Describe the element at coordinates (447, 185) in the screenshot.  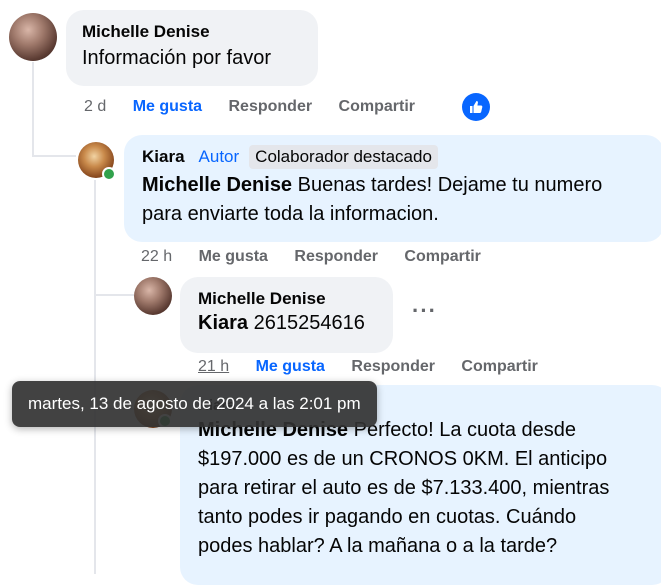
I see `comment-text-line: Buenas tardes! Dejame tu numero` at that location.